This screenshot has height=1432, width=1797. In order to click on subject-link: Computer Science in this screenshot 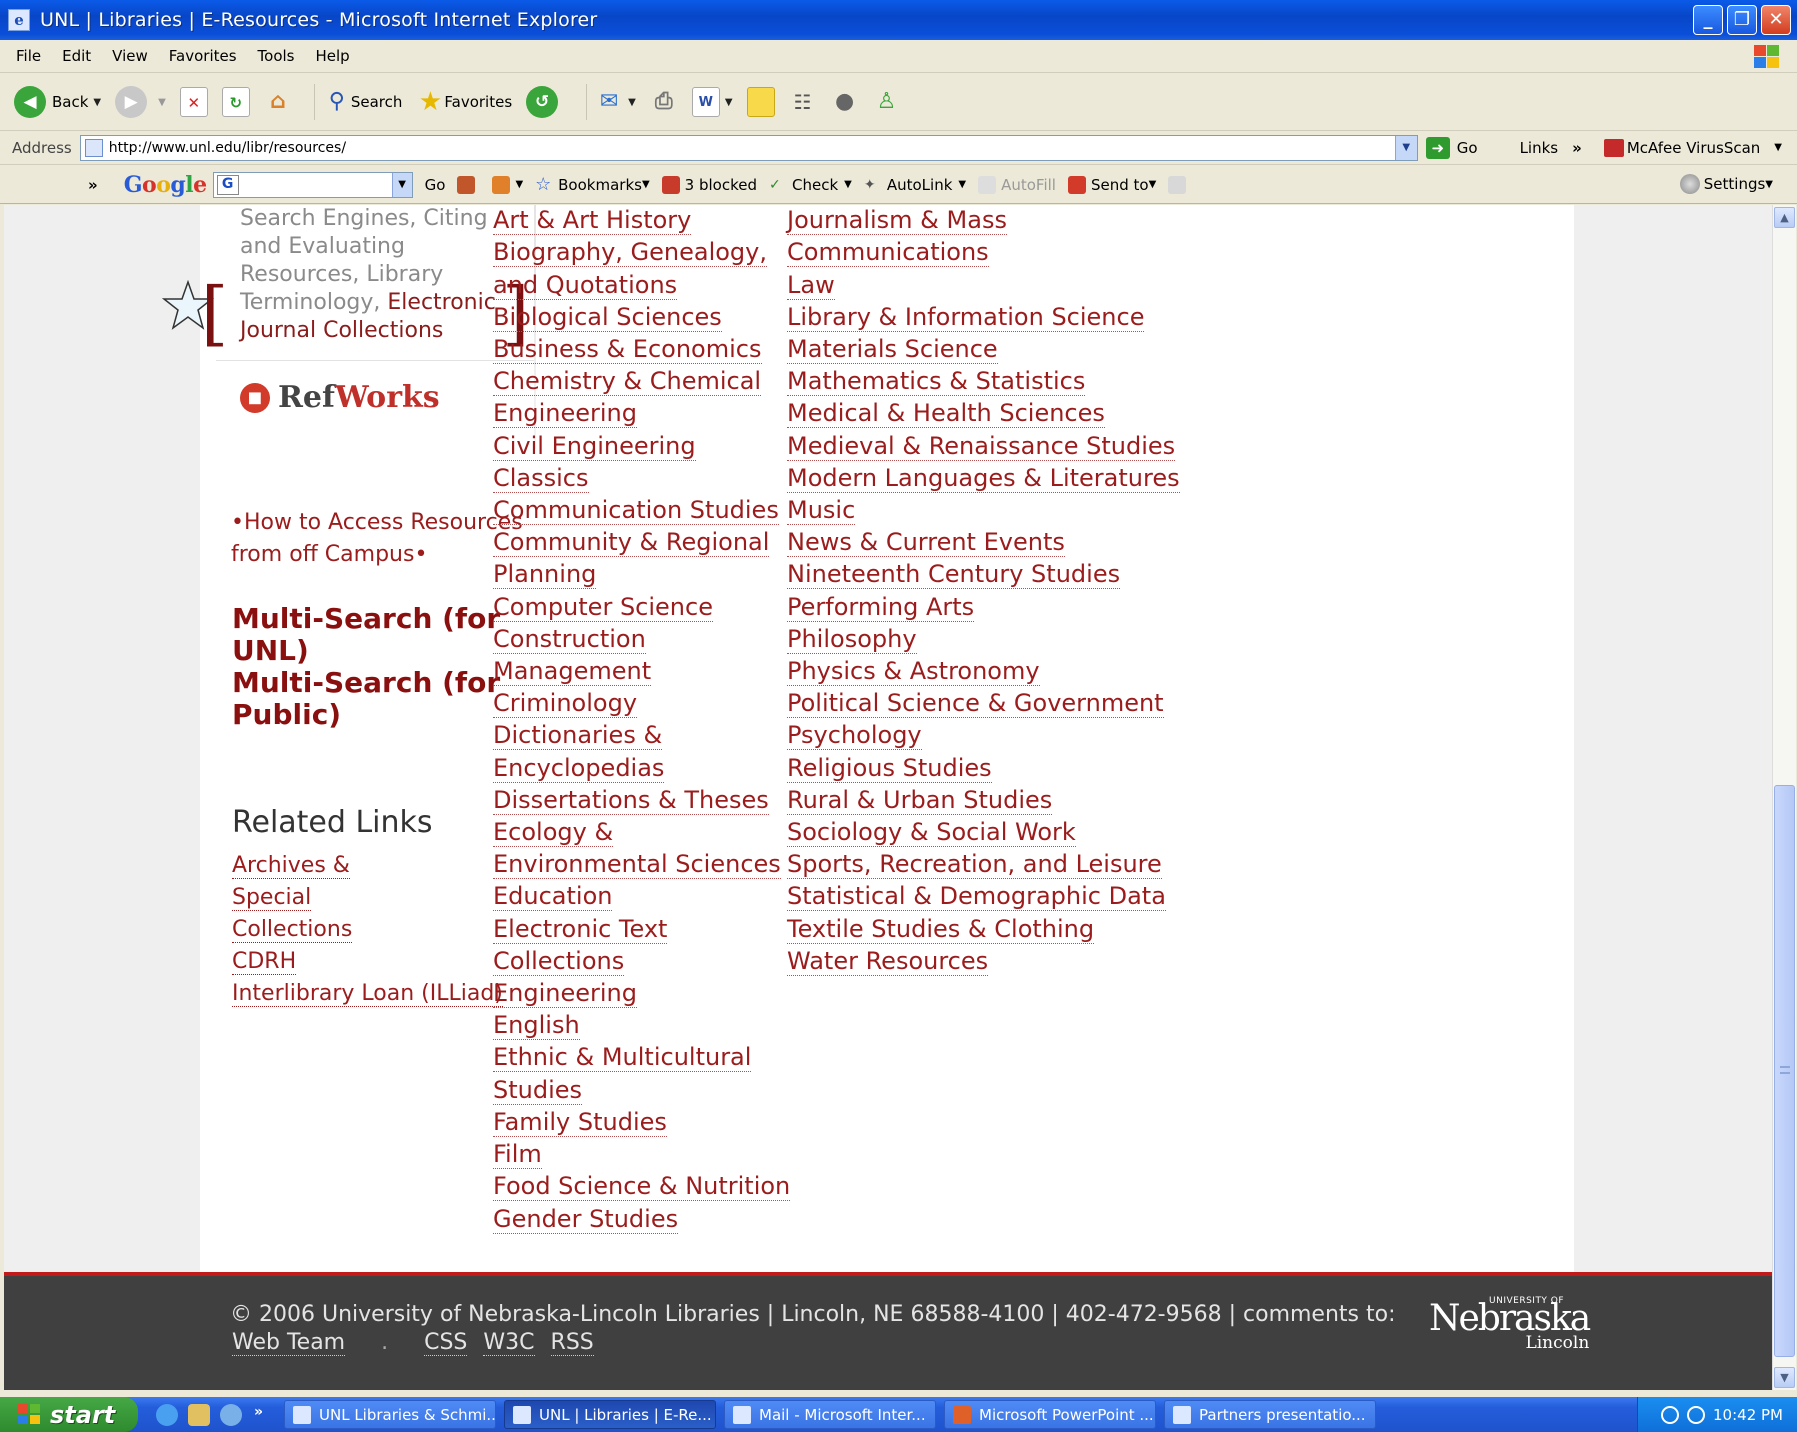, I will do `click(603, 607)`.